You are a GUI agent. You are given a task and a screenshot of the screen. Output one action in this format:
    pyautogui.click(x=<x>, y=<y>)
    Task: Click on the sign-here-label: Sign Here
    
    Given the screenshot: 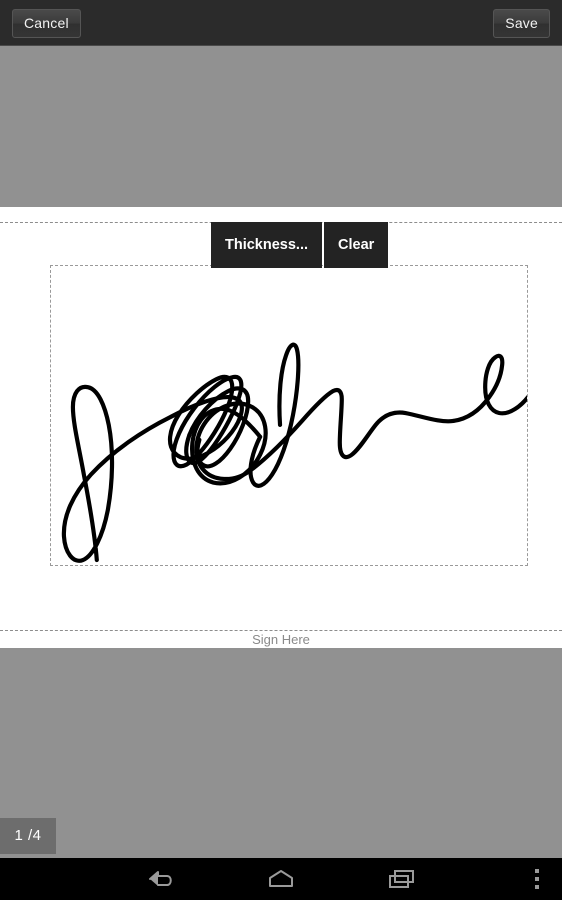 What is the action you would take?
    pyautogui.click(x=281, y=639)
    